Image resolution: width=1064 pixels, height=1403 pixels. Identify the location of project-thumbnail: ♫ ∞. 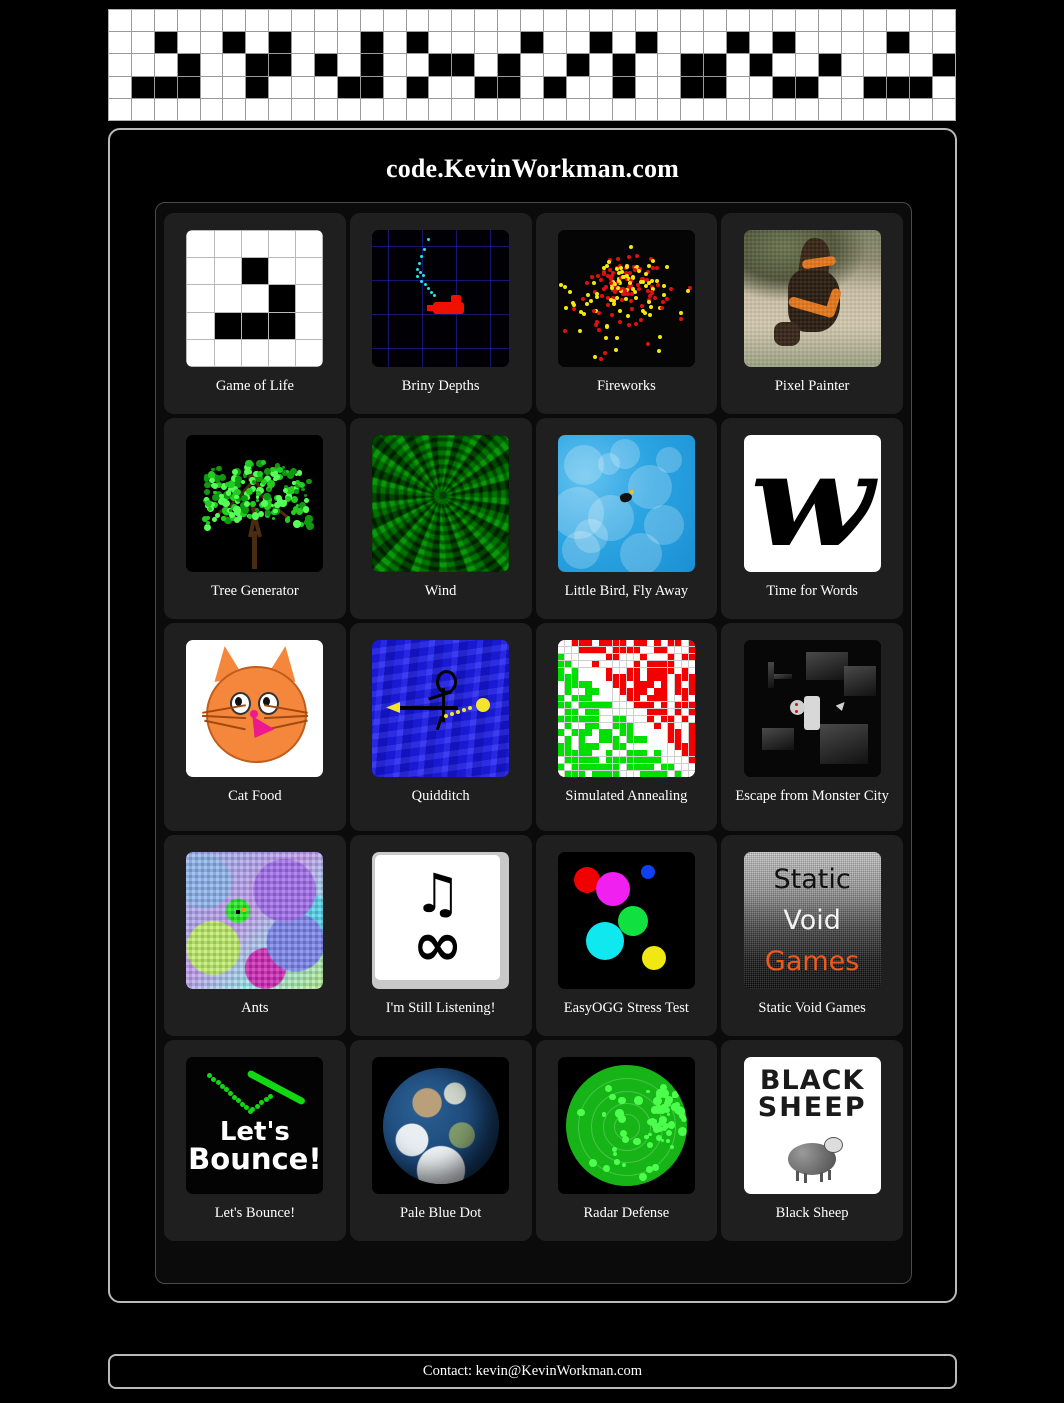
(441, 920).